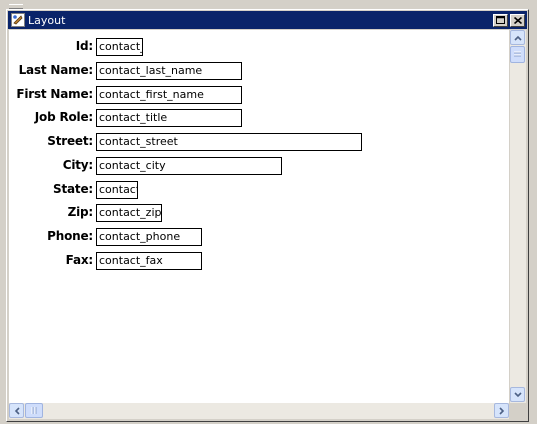 The width and height of the screenshot is (537, 424). I want to click on field-input-job-role: contact_title, so click(169, 118).